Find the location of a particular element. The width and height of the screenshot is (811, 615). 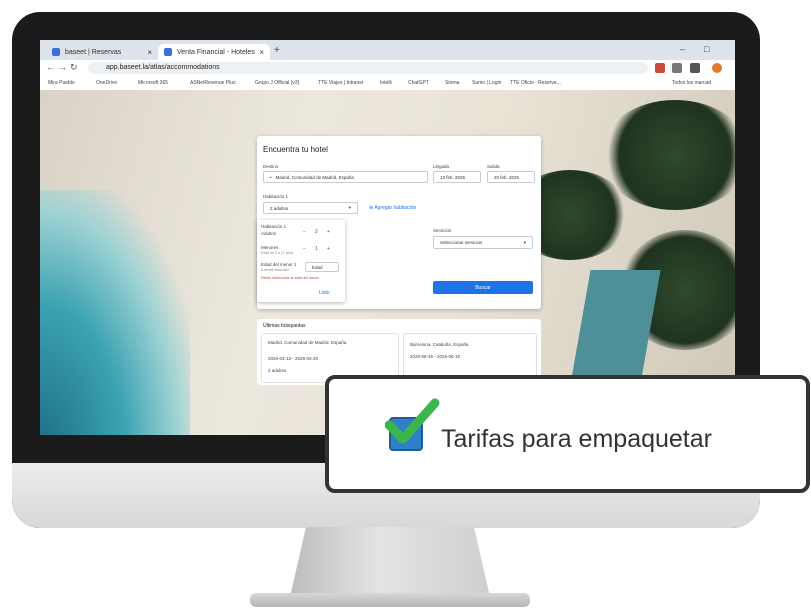

child-age-sublabel: A recibir edad año is located at coordinates (275, 270).